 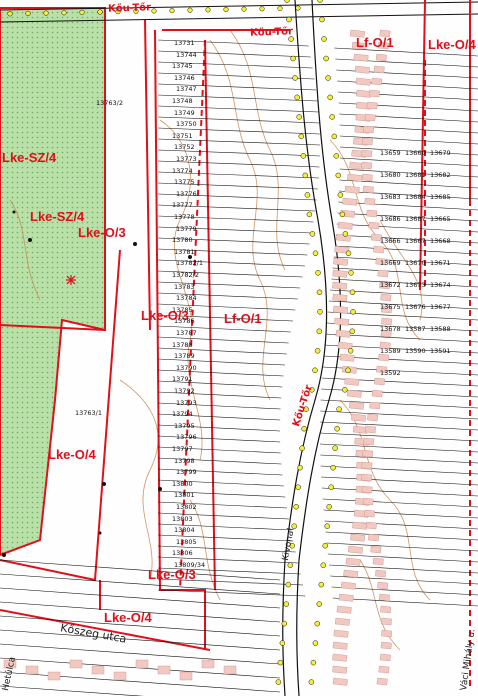 What do you see at coordinates (440, 197) in the screenshot?
I see `parcel-number: 13685` at bounding box center [440, 197].